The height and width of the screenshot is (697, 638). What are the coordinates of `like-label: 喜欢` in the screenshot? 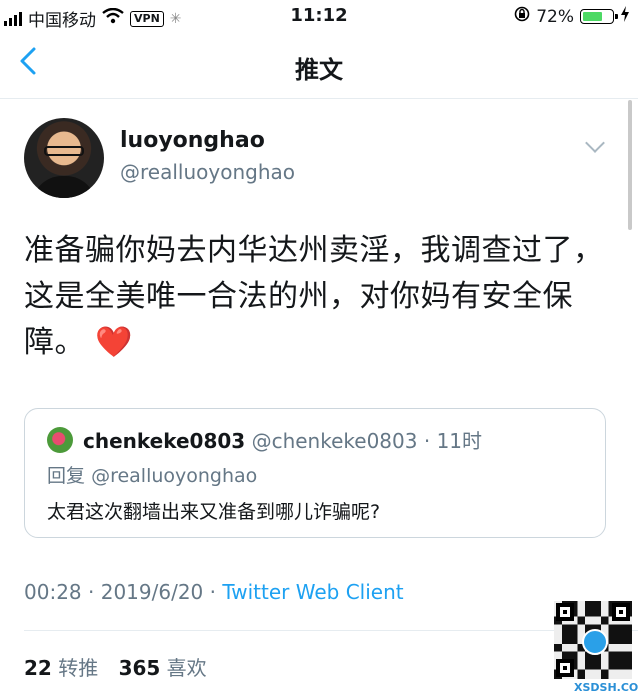 It's located at (187, 668).